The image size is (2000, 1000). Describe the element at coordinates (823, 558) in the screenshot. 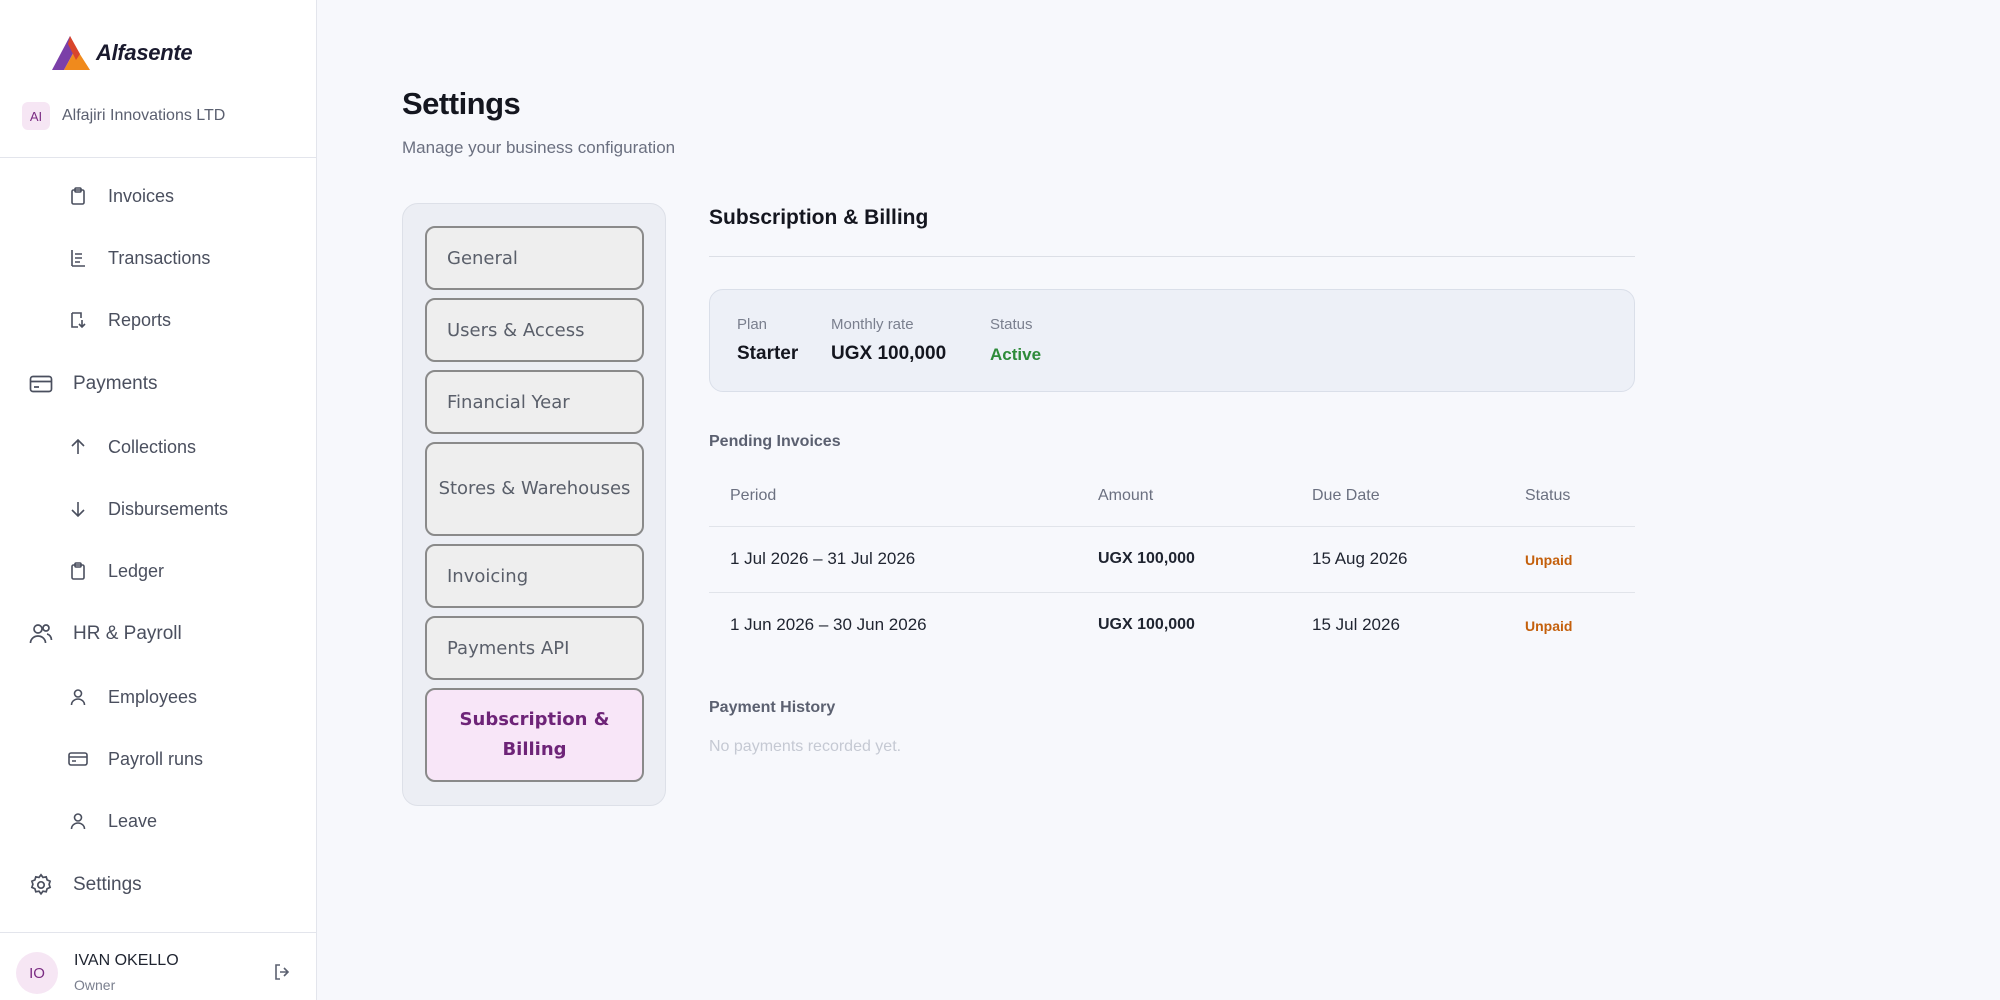

I see `invoice-period: 1 Jul 2026 – 31 Jul 2026` at that location.